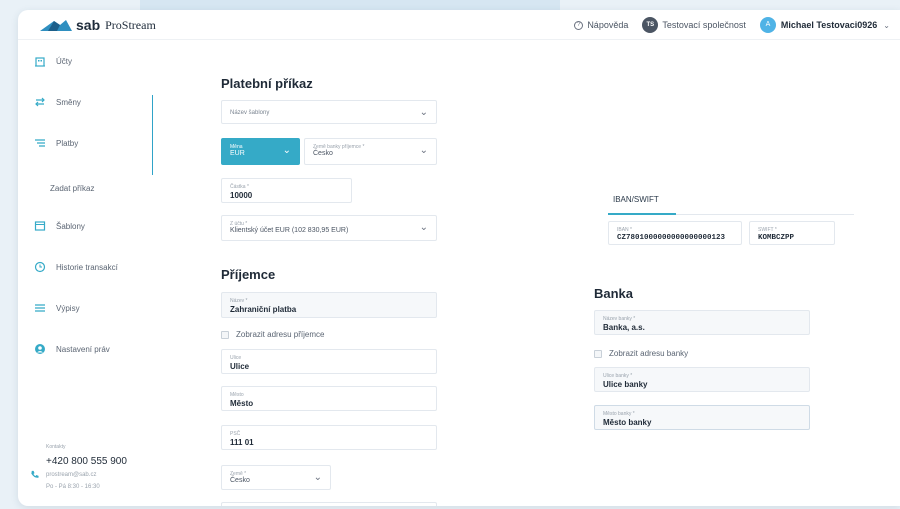 This screenshot has width=900, height=509. I want to click on logo-prostream-text: ProStream, so click(130, 24).